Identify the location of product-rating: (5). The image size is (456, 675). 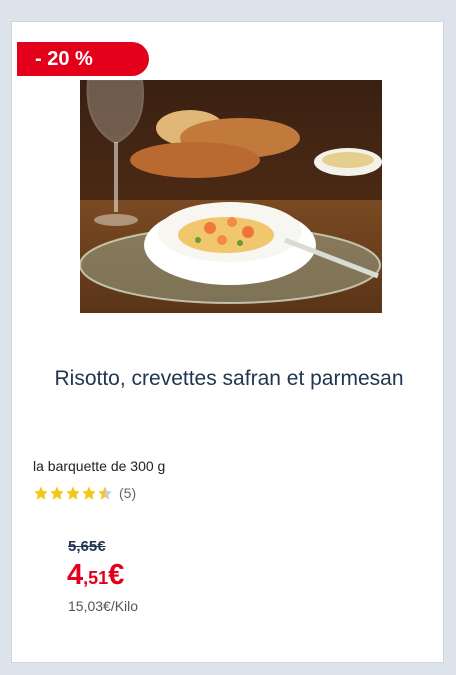
(84, 493).